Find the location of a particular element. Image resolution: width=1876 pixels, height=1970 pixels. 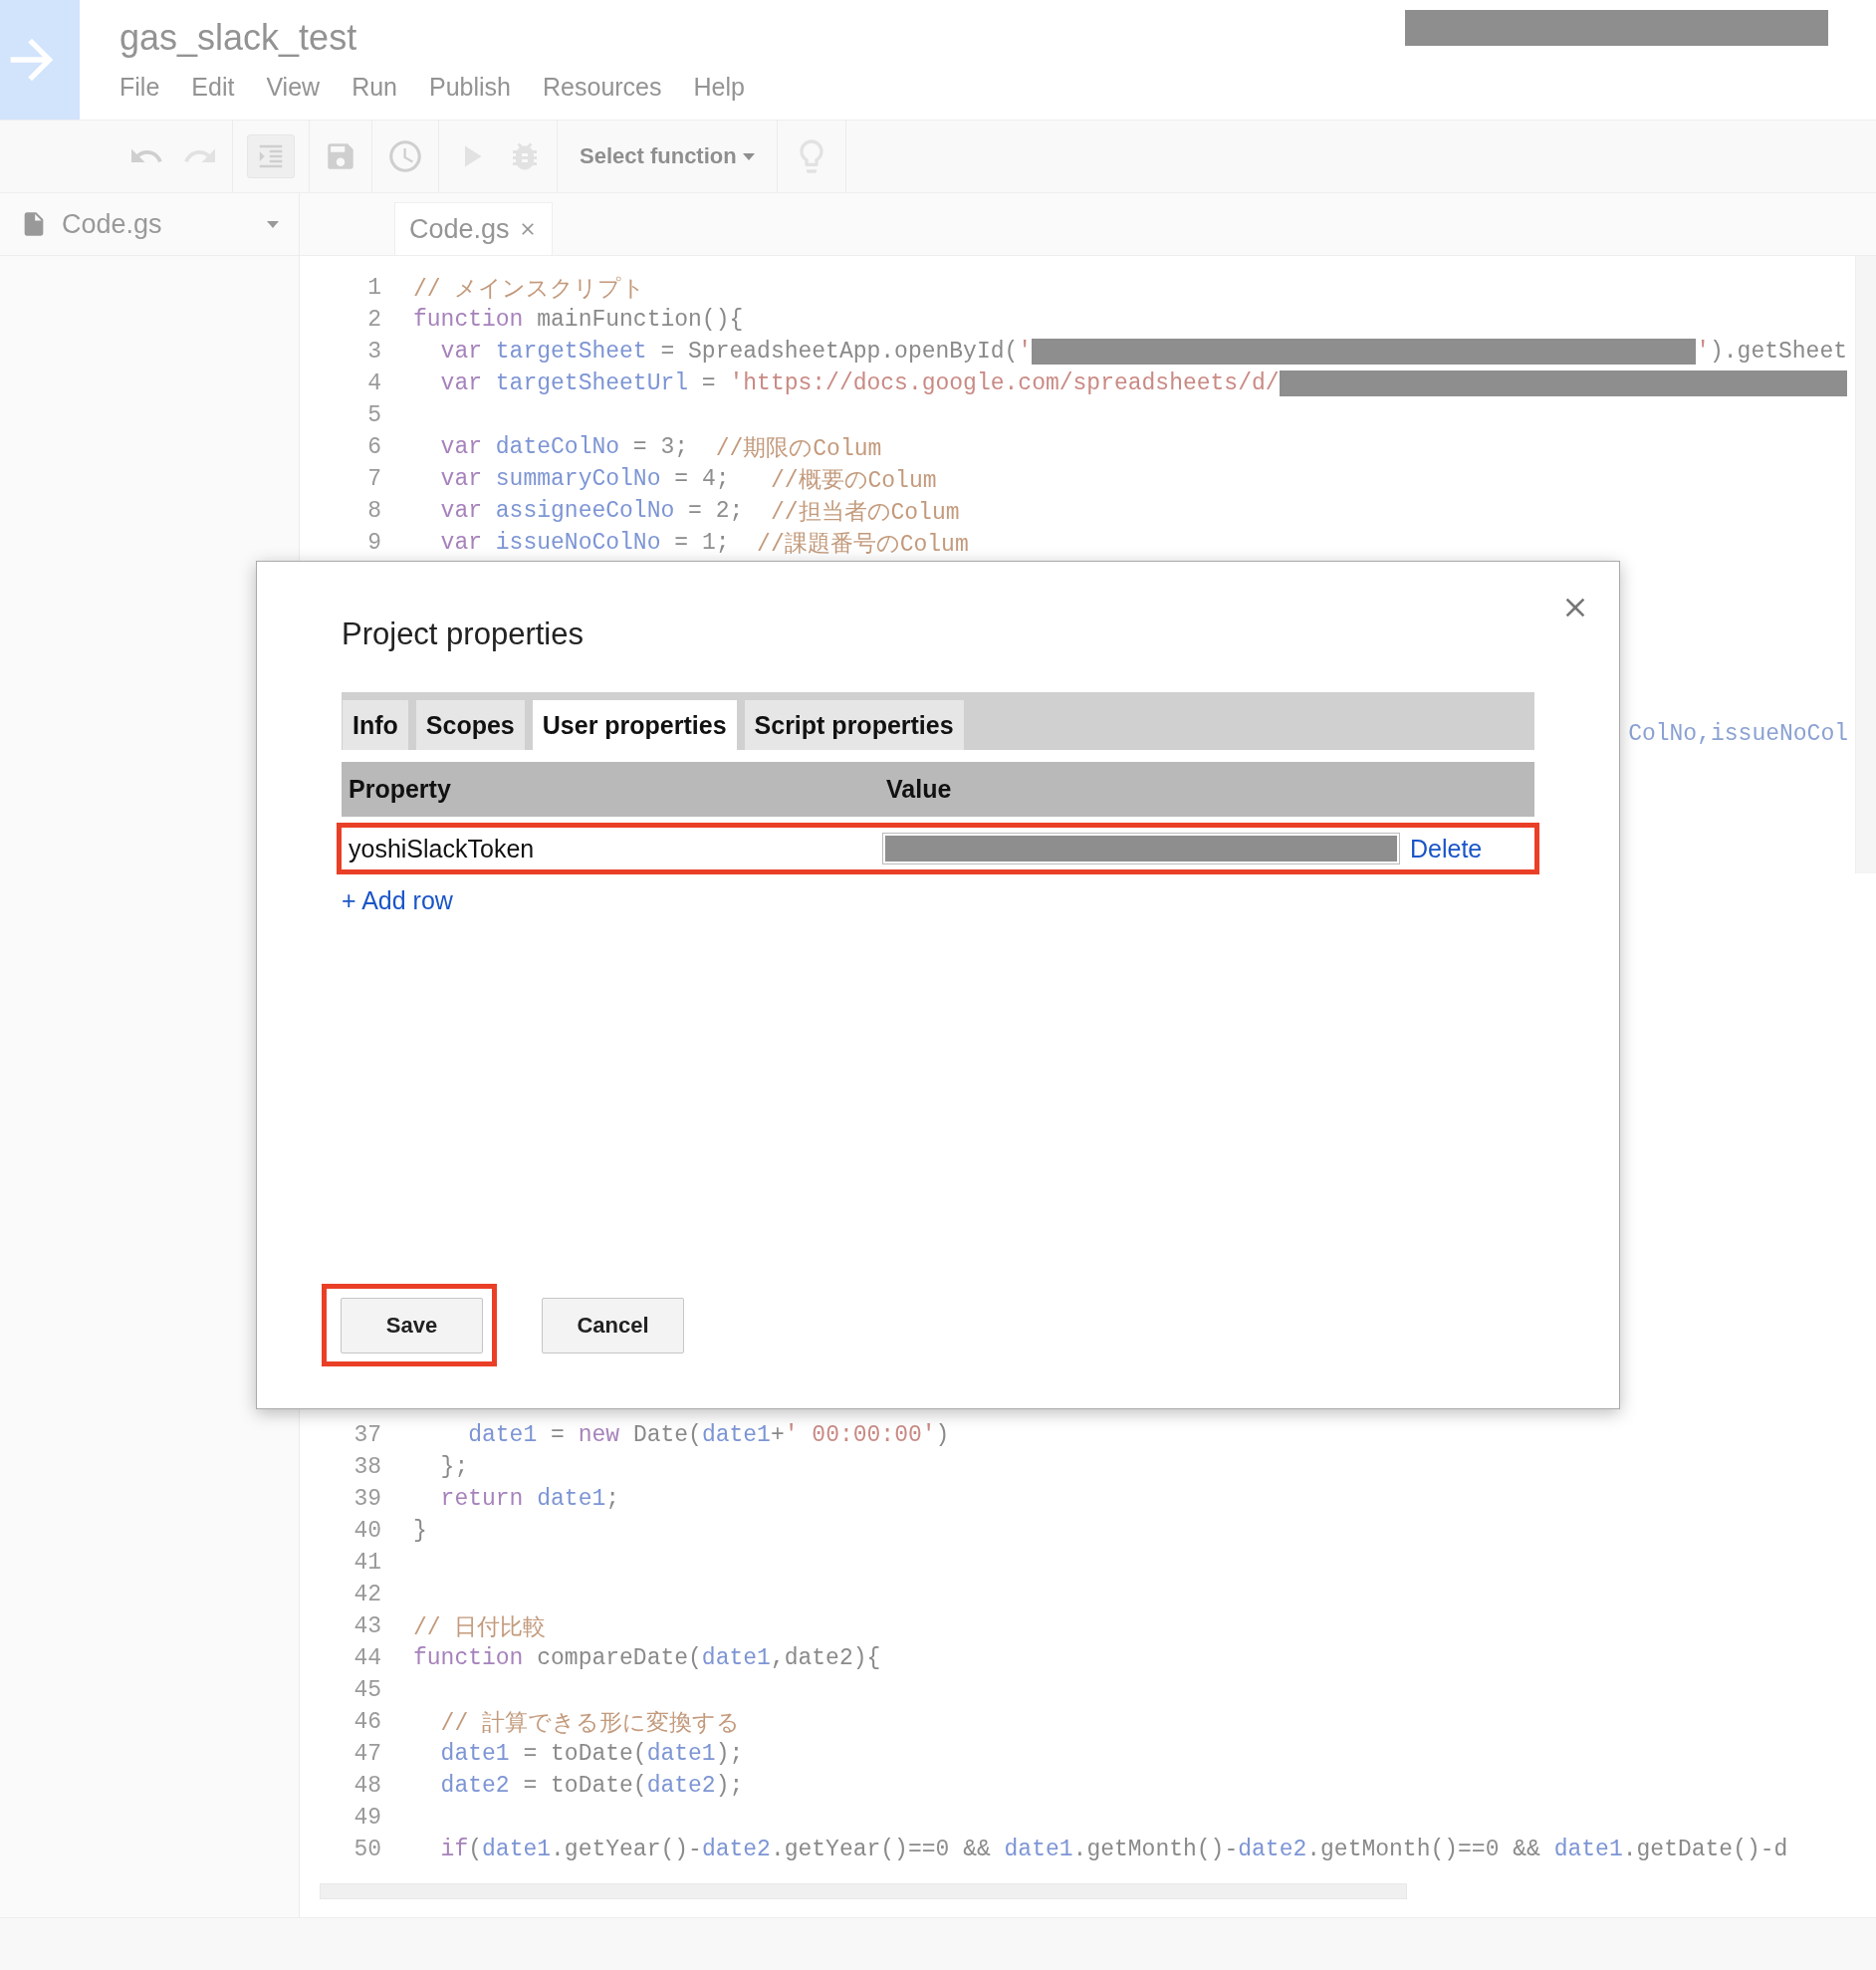

line-number: 6 is located at coordinates (374, 447).